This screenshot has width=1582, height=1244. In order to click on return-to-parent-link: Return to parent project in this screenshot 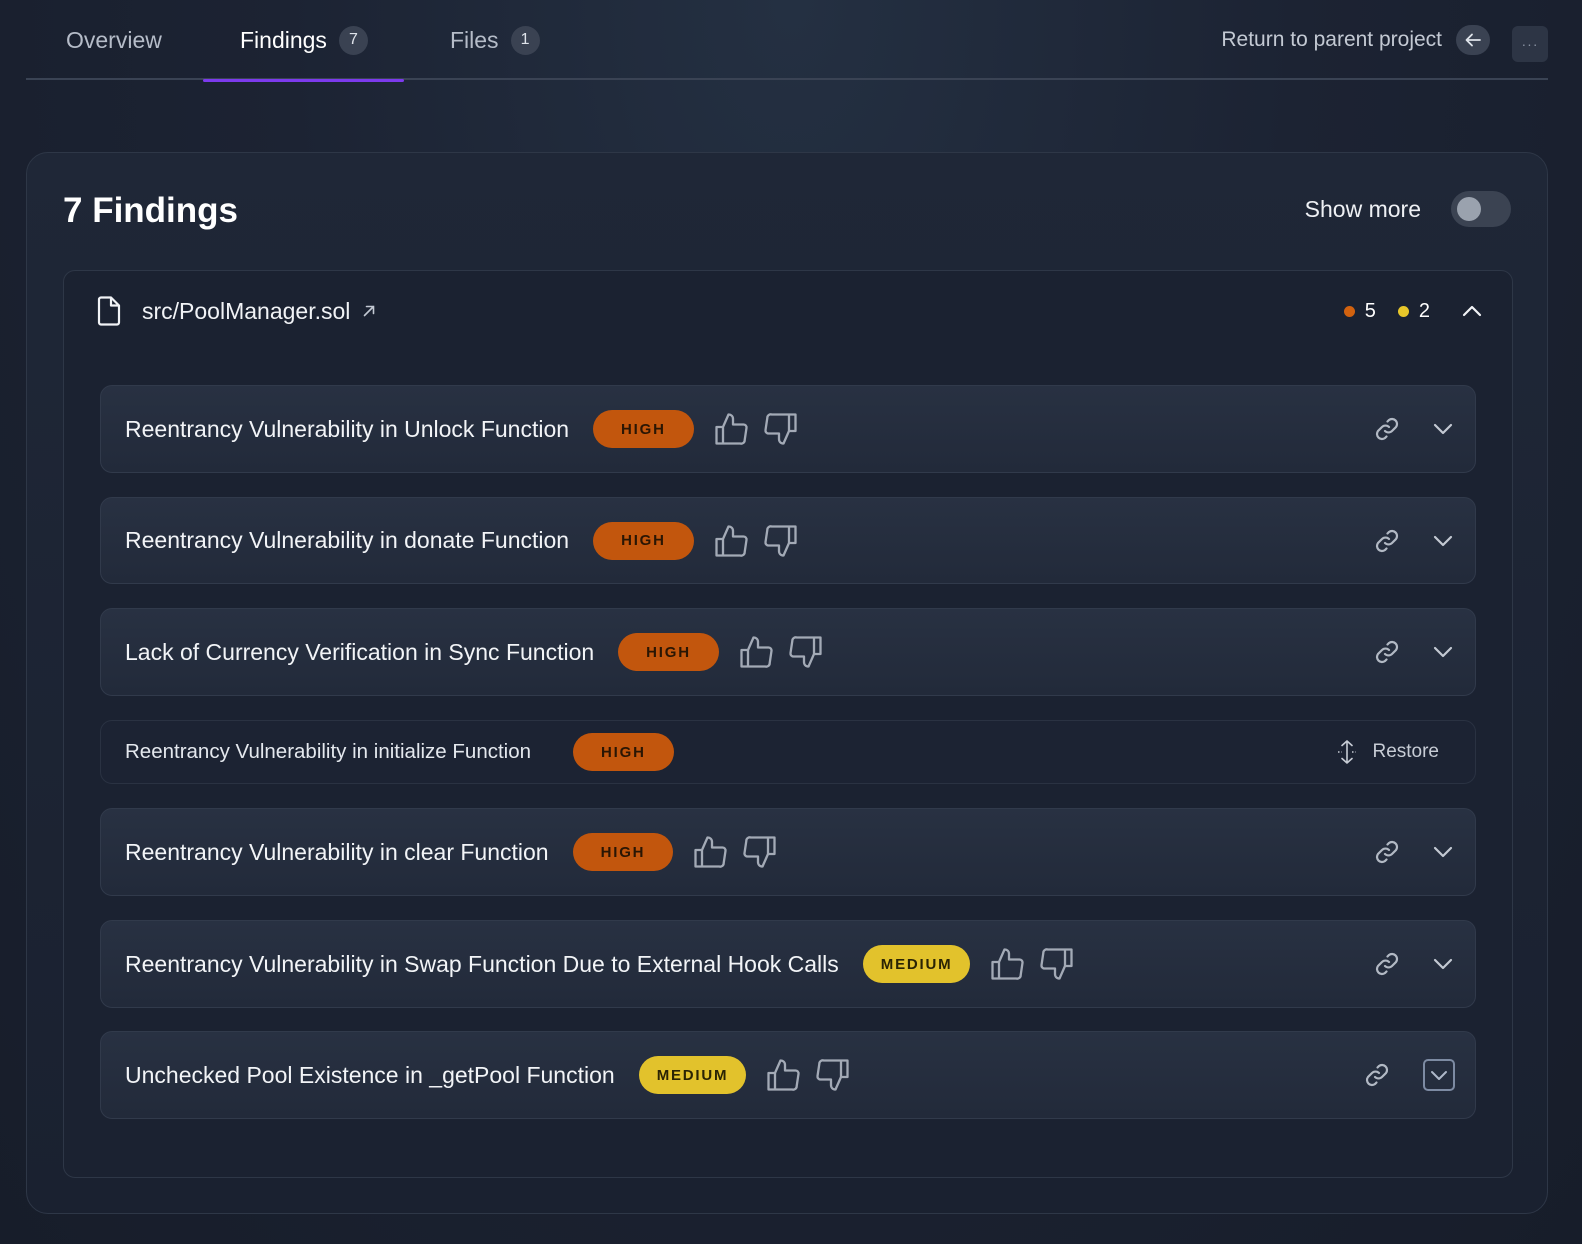, I will do `click(1355, 40)`.